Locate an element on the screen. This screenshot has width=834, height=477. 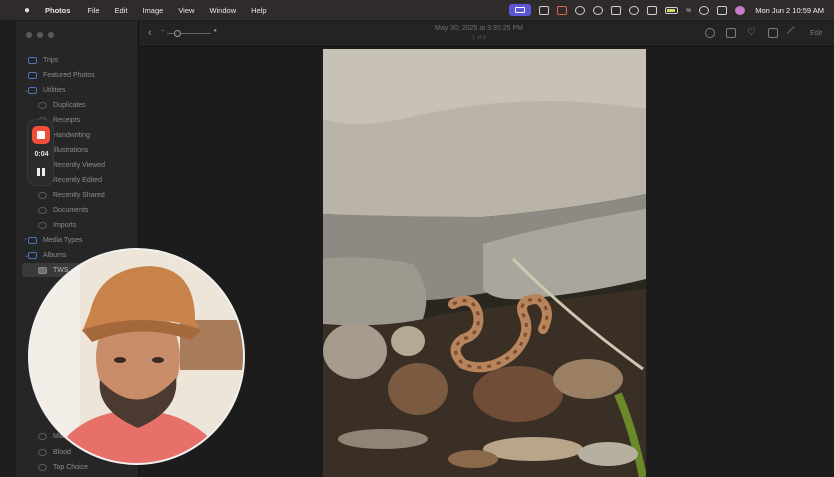
status-area: ≈ Mon Jun 2 10:59 AM is located at coordinates (666, 10).